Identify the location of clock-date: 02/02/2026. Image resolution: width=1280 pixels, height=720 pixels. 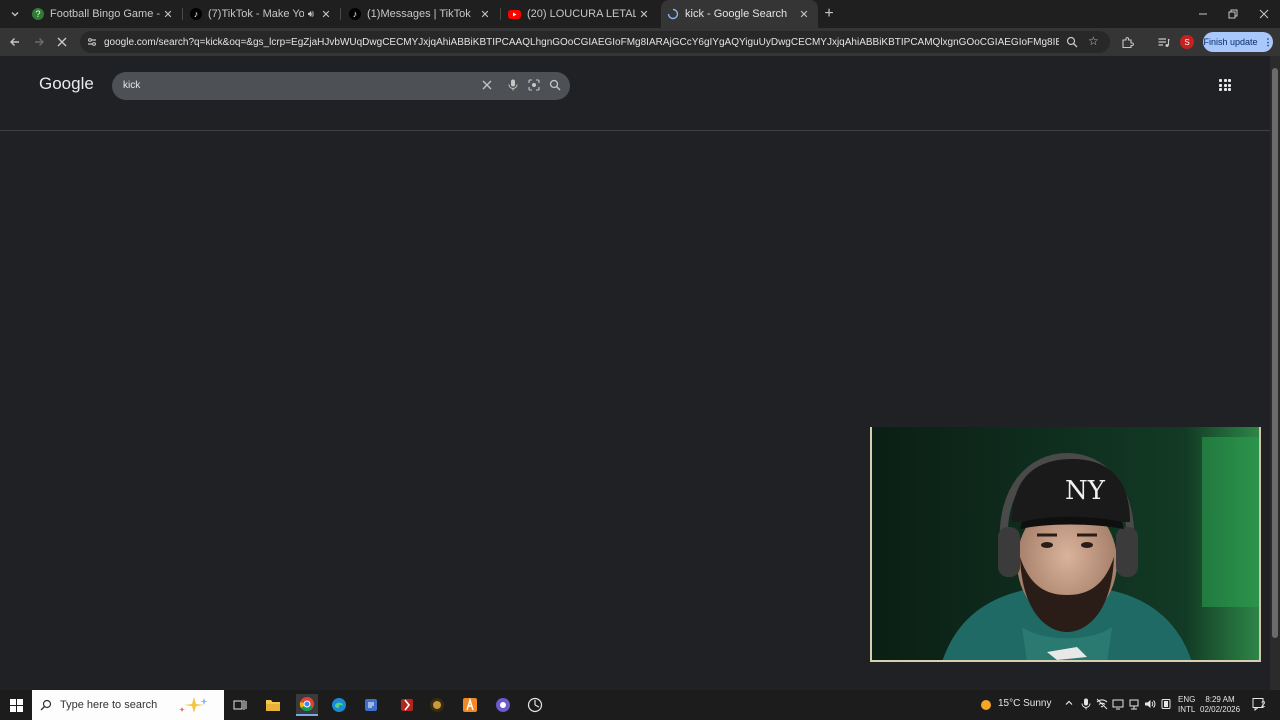
(1220, 709).